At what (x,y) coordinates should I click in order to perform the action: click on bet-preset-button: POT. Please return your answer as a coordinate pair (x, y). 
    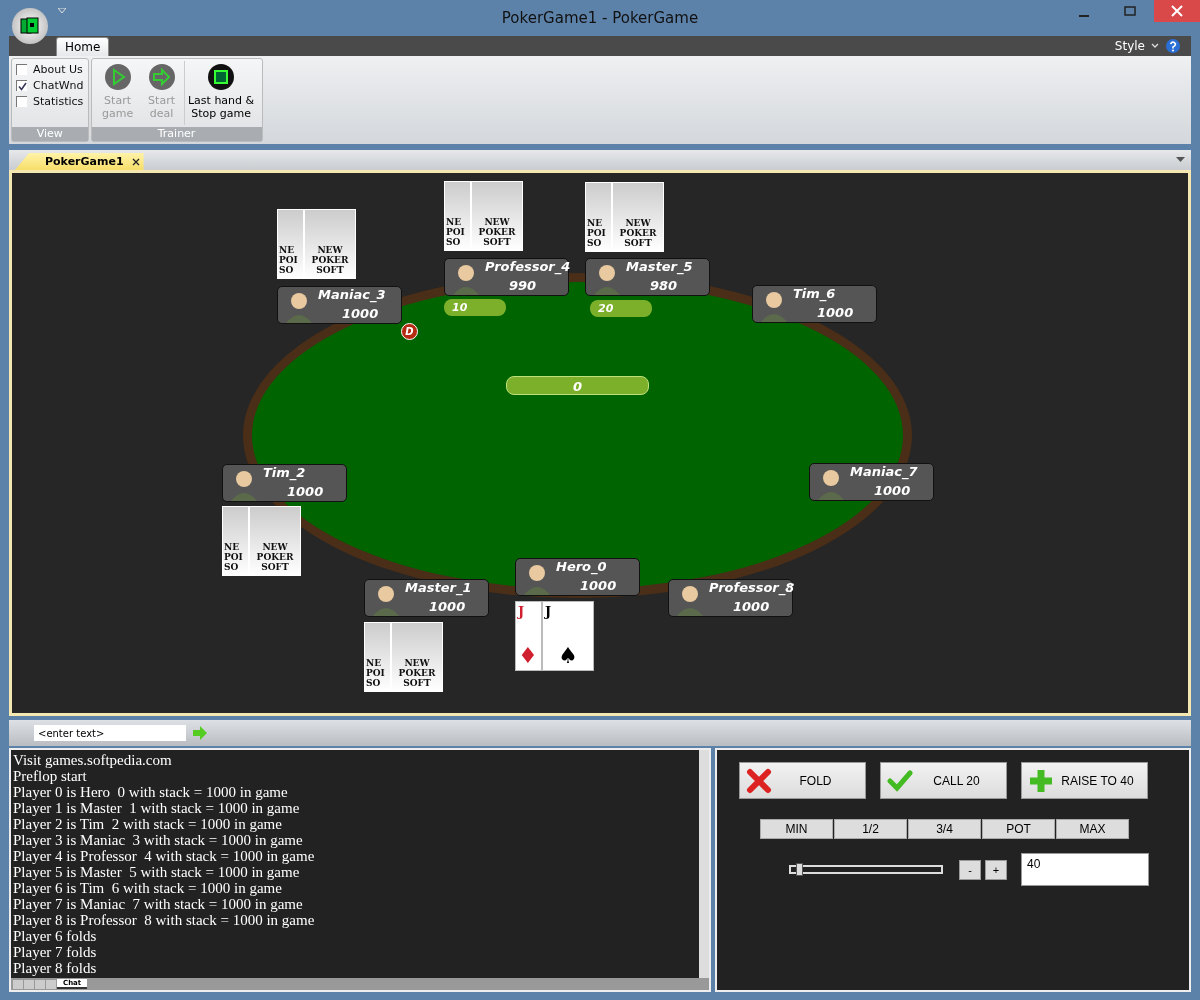
    Looking at the image, I should click on (1018, 829).